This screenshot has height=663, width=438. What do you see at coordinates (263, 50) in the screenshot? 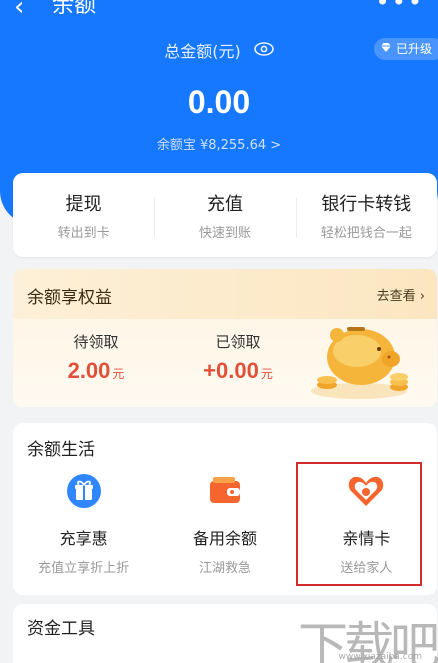
I see `eye-icon` at bounding box center [263, 50].